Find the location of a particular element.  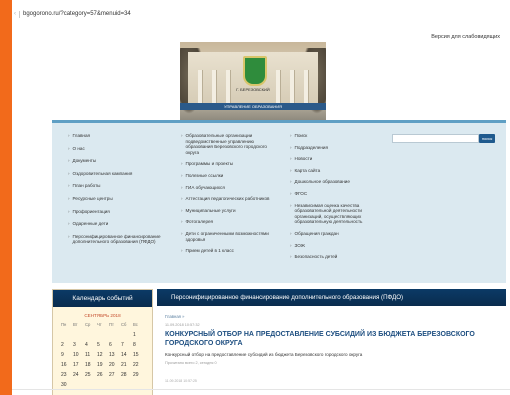

menu-item: › План работы is located at coordinates (115, 186).